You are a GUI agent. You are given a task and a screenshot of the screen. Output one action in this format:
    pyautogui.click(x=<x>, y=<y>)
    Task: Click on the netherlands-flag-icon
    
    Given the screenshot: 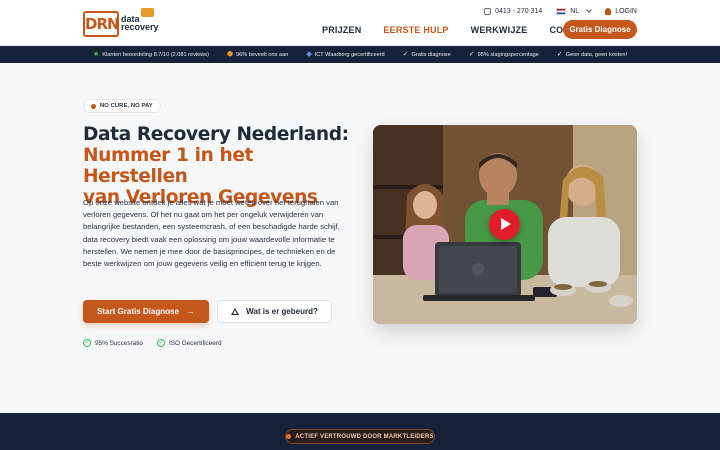 What is the action you would take?
    pyautogui.click(x=561, y=11)
    